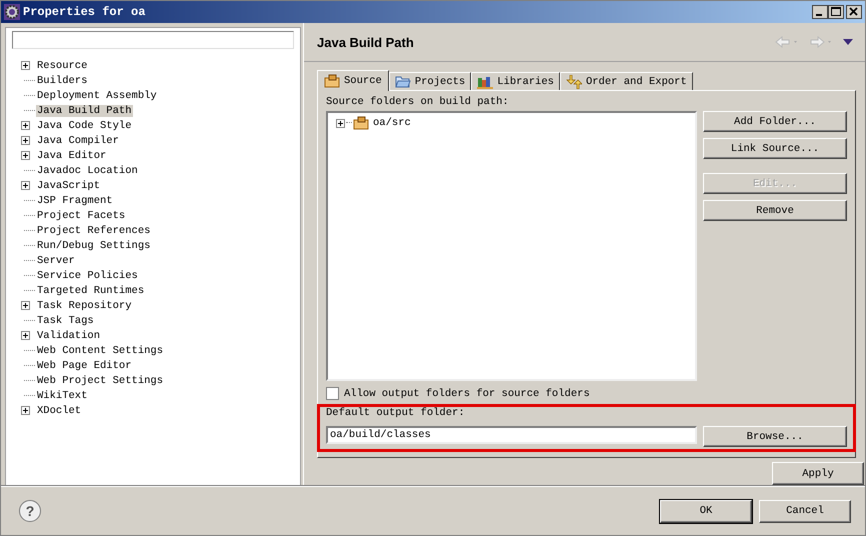 This screenshot has height=536, width=866. I want to click on tree-item: Run/Debug Settings, so click(94, 246).